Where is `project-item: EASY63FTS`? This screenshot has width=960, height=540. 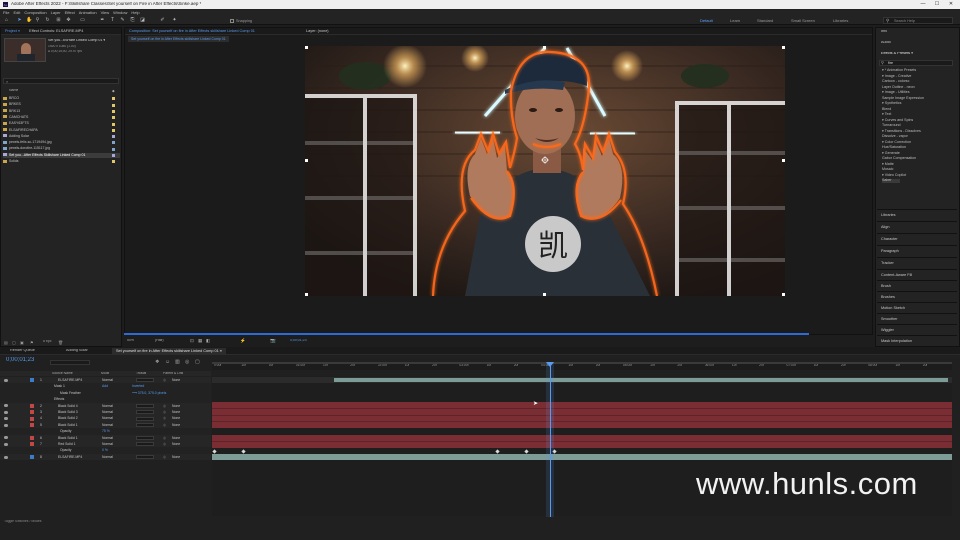 project-item: EASY63FTS is located at coordinates (61, 124).